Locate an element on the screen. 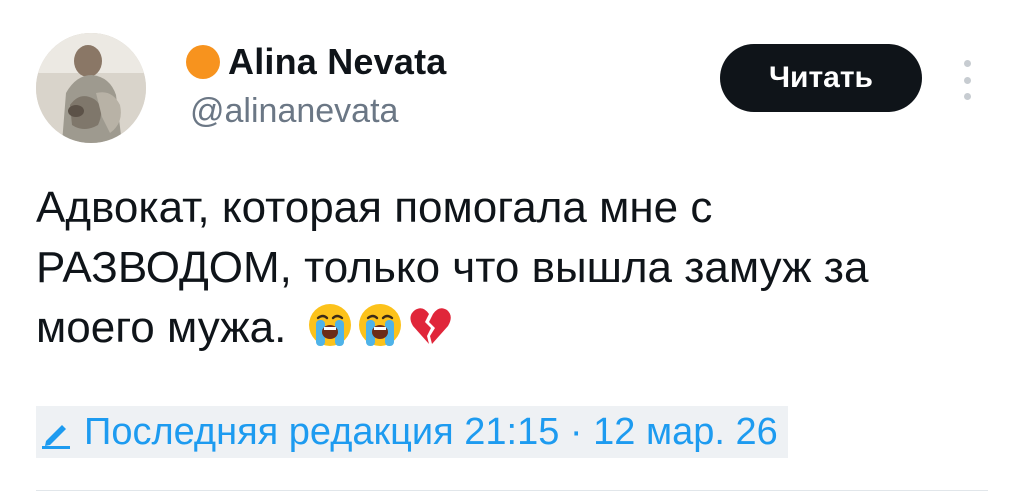 Image resolution: width=1024 pixels, height=495 pixels. author-name-row: Alina Nevata is located at coordinates (316, 62).